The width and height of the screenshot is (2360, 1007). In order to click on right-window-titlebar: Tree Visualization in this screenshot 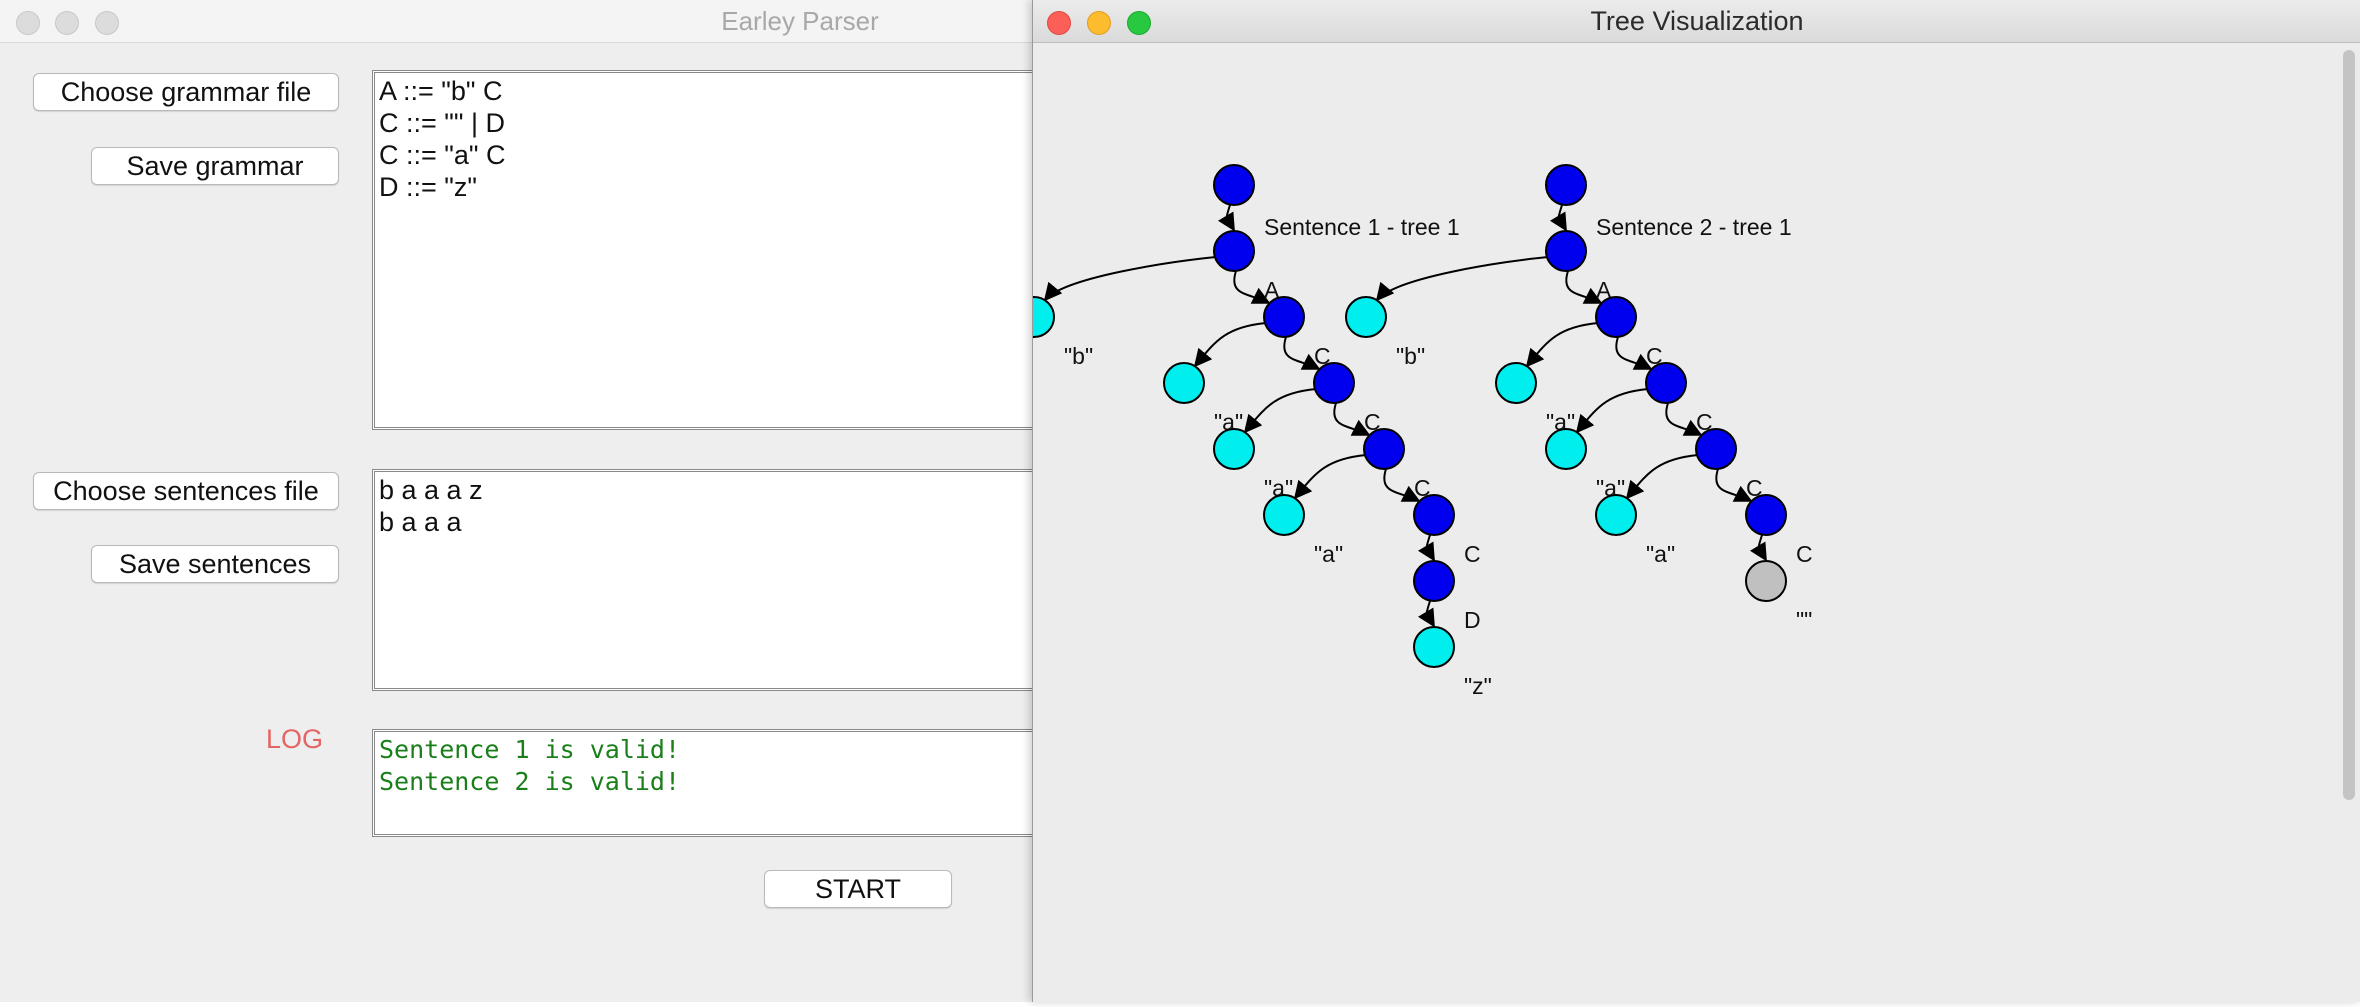, I will do `click(1696, 21)`.